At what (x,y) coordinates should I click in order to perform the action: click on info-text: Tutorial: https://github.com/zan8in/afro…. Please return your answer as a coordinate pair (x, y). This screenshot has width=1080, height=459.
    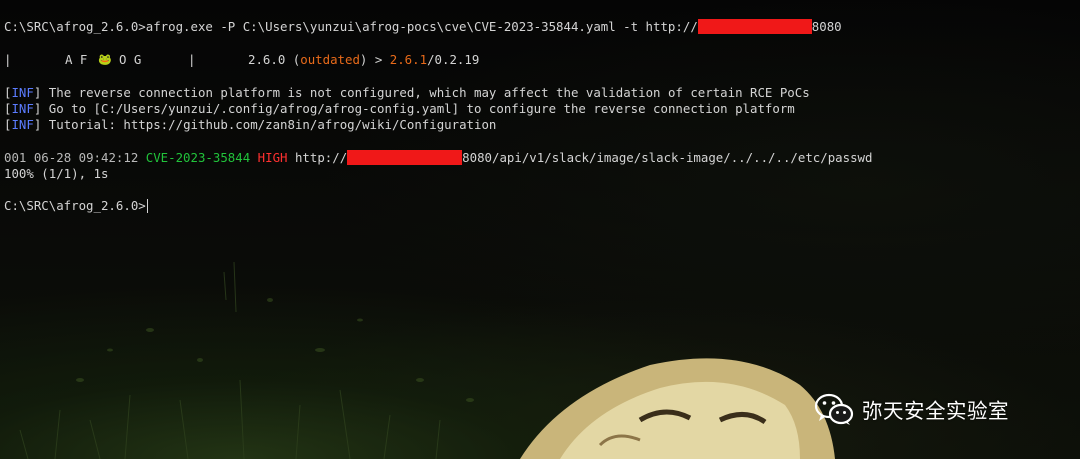
    Looking at the image, I should click on (269, 124).